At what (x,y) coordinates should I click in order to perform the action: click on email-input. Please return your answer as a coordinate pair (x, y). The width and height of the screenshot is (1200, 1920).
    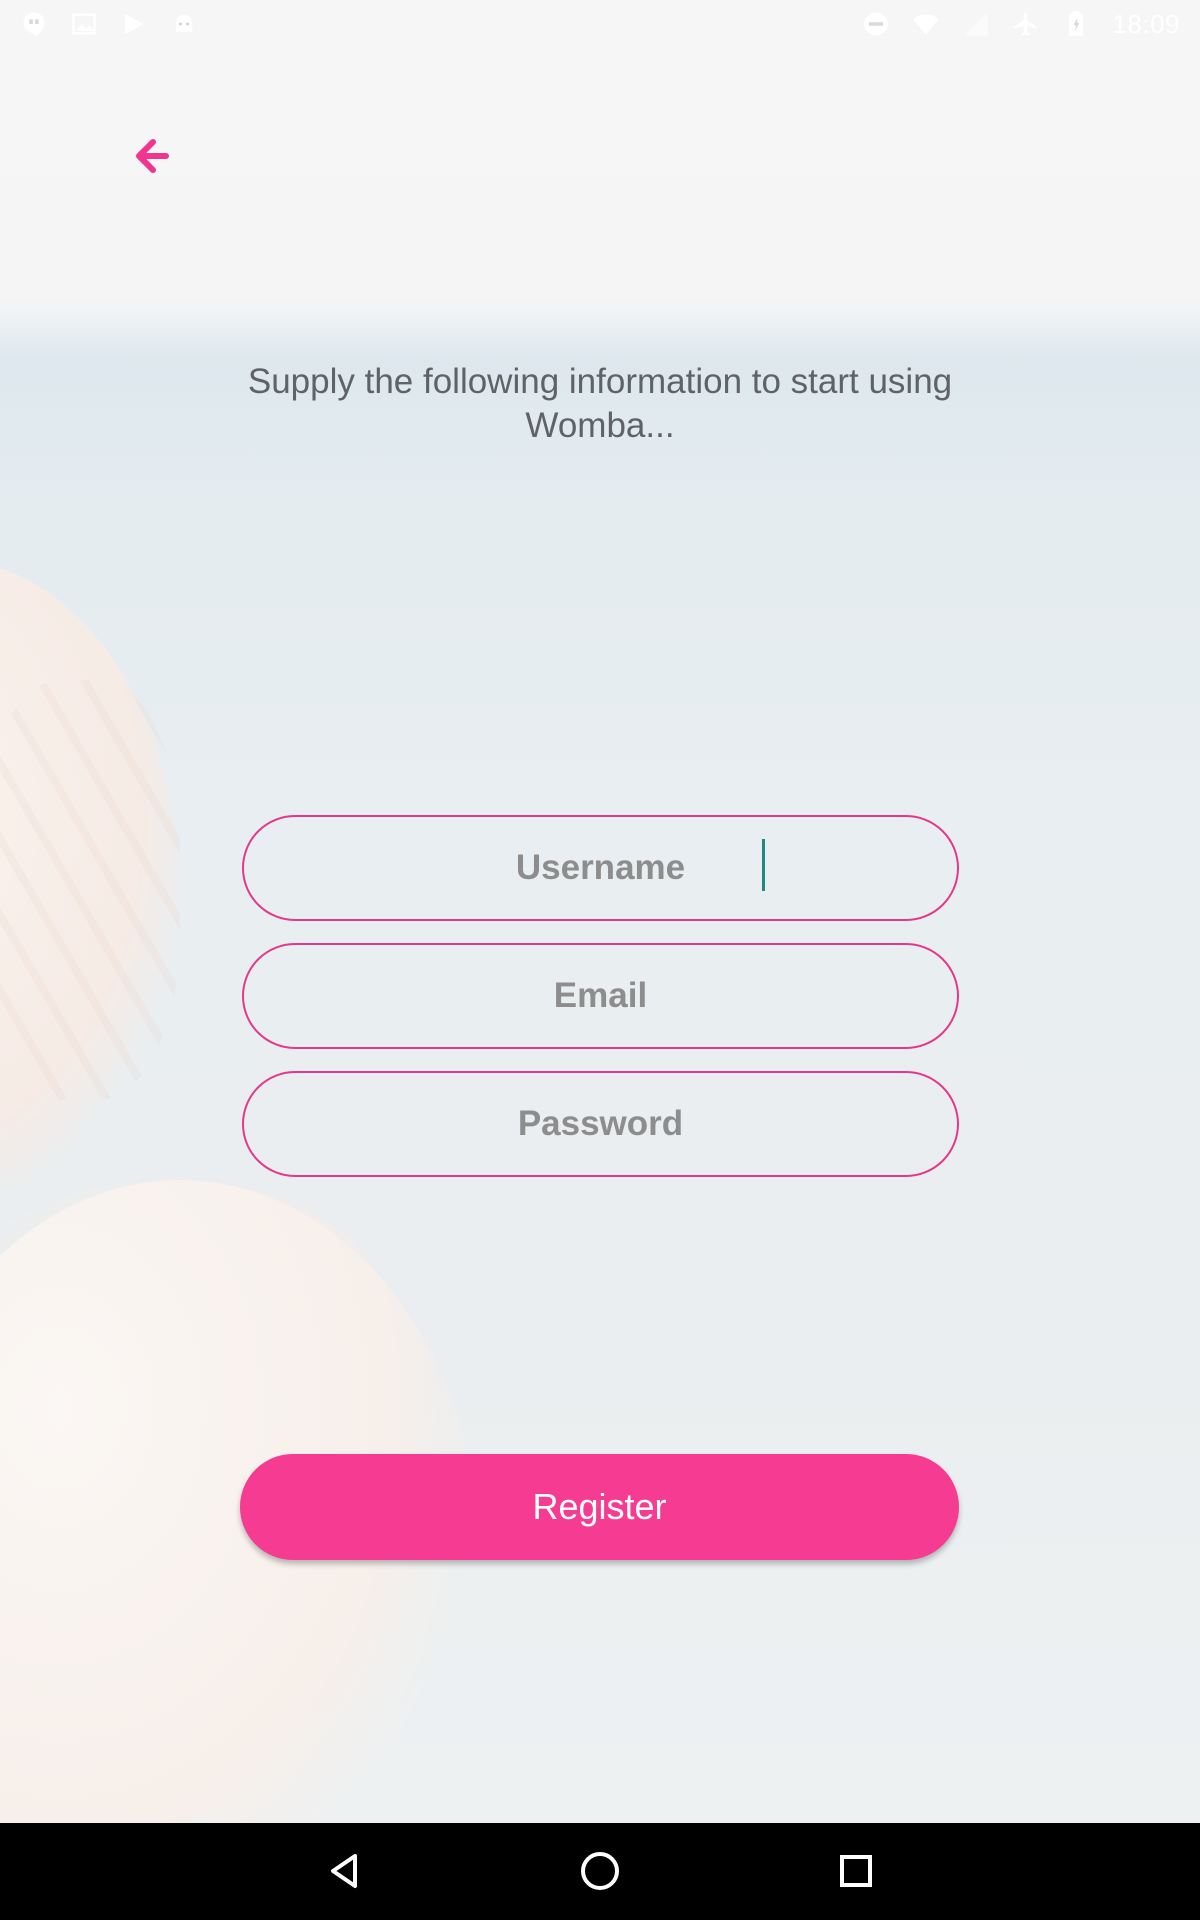
    Looking at the image, I should click on (600, 996).